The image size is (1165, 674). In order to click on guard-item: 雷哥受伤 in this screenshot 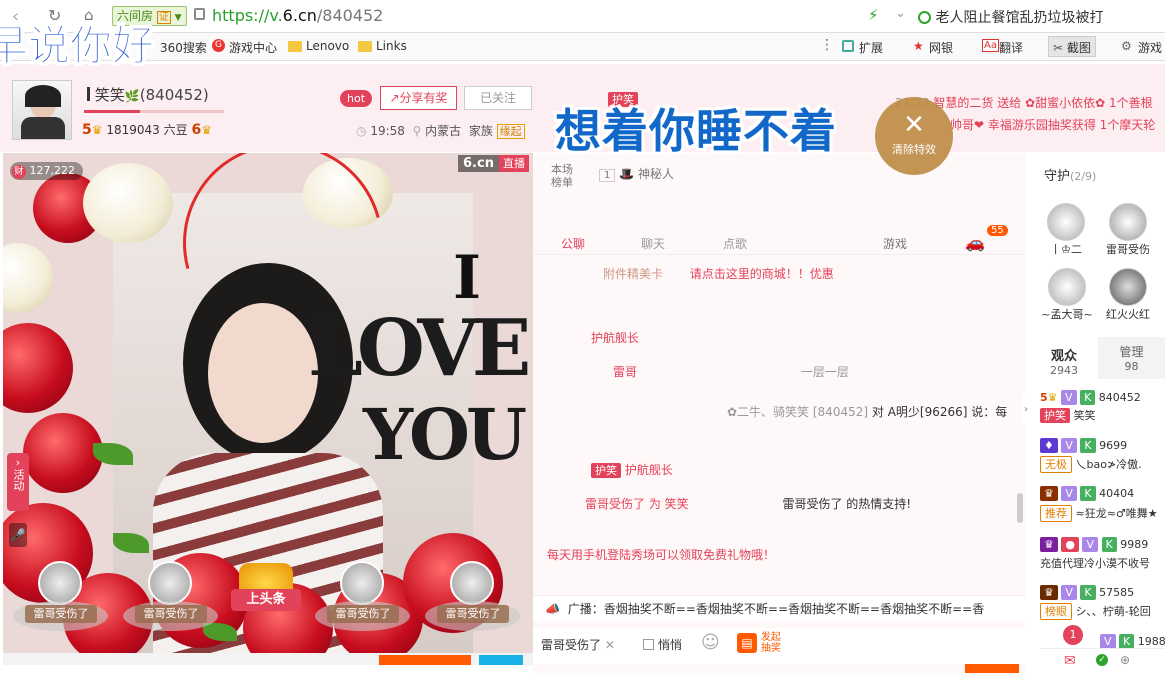, I will do `click(1128, 230)`.